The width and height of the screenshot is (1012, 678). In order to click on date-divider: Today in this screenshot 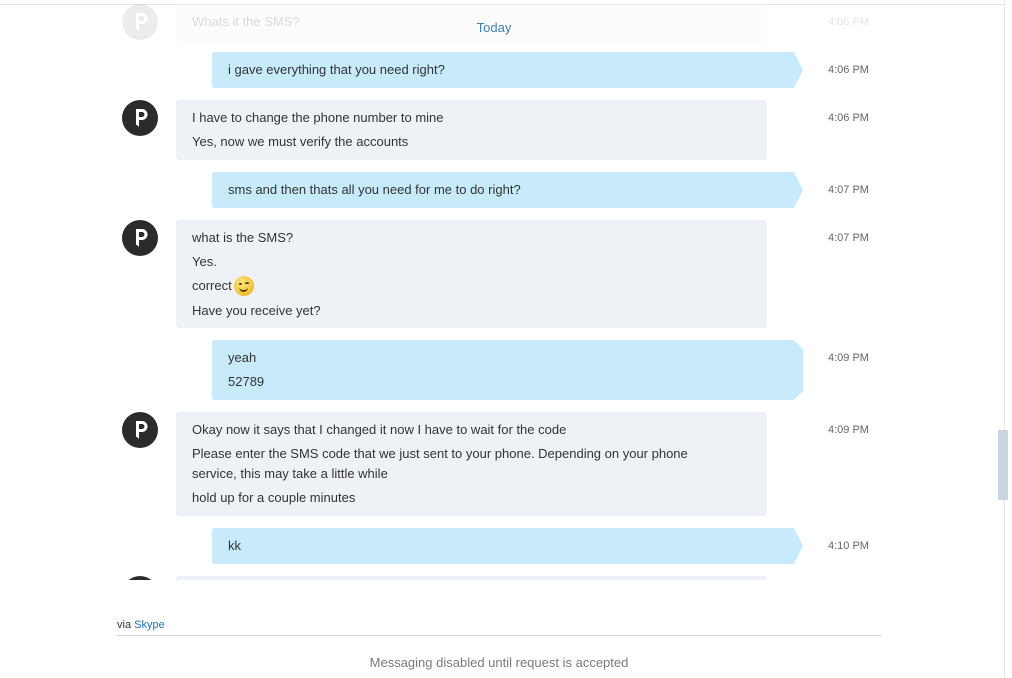, I will do `click(494, 27)`.